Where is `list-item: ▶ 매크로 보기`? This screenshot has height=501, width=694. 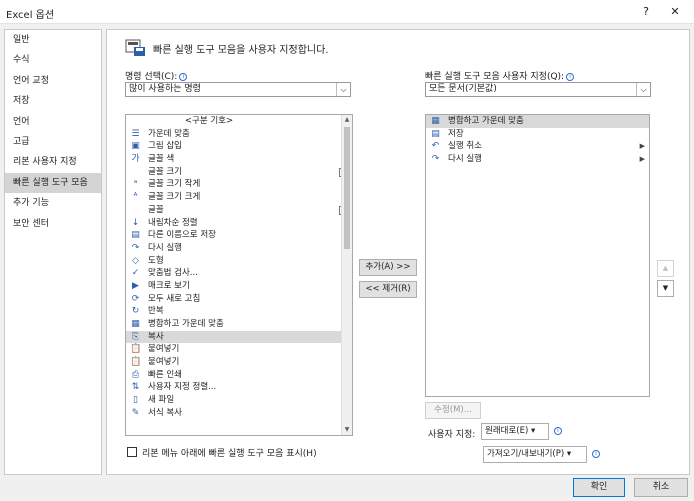 list-item: ▶ 매크로 보기 is located at coordinates (239, 286).